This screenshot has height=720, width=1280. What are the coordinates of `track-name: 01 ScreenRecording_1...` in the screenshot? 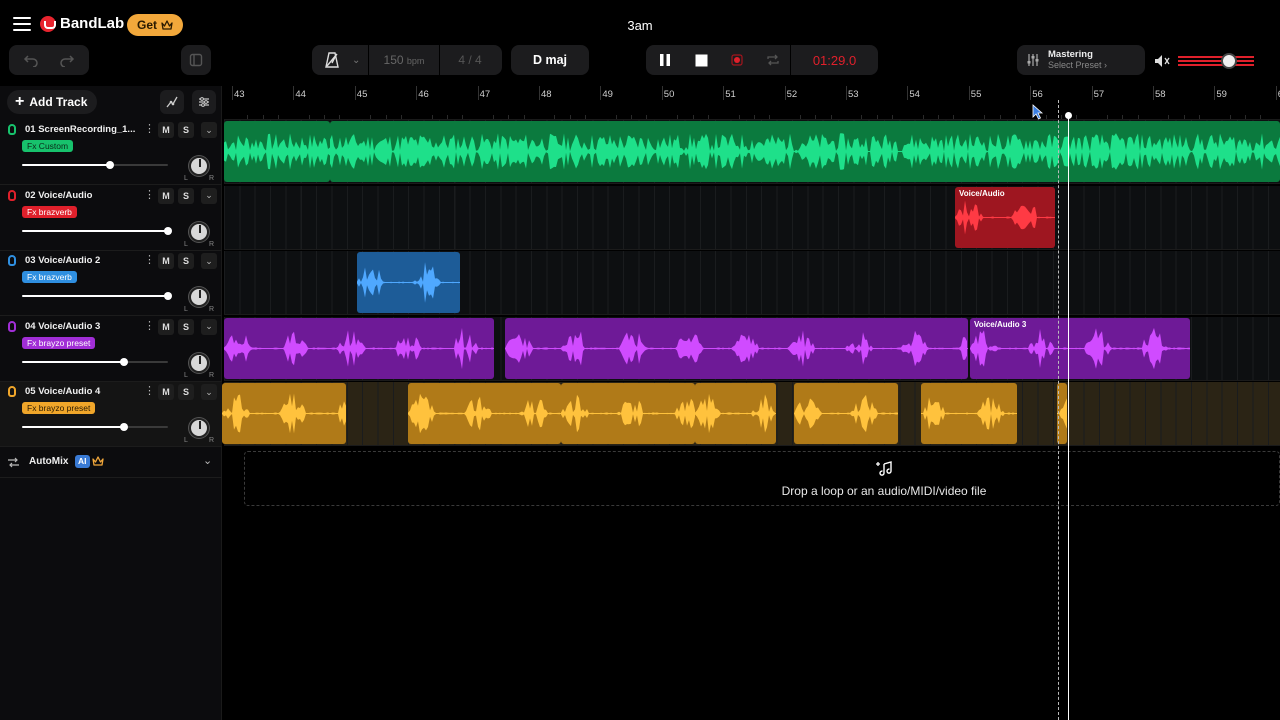 It's located at (81, 129).